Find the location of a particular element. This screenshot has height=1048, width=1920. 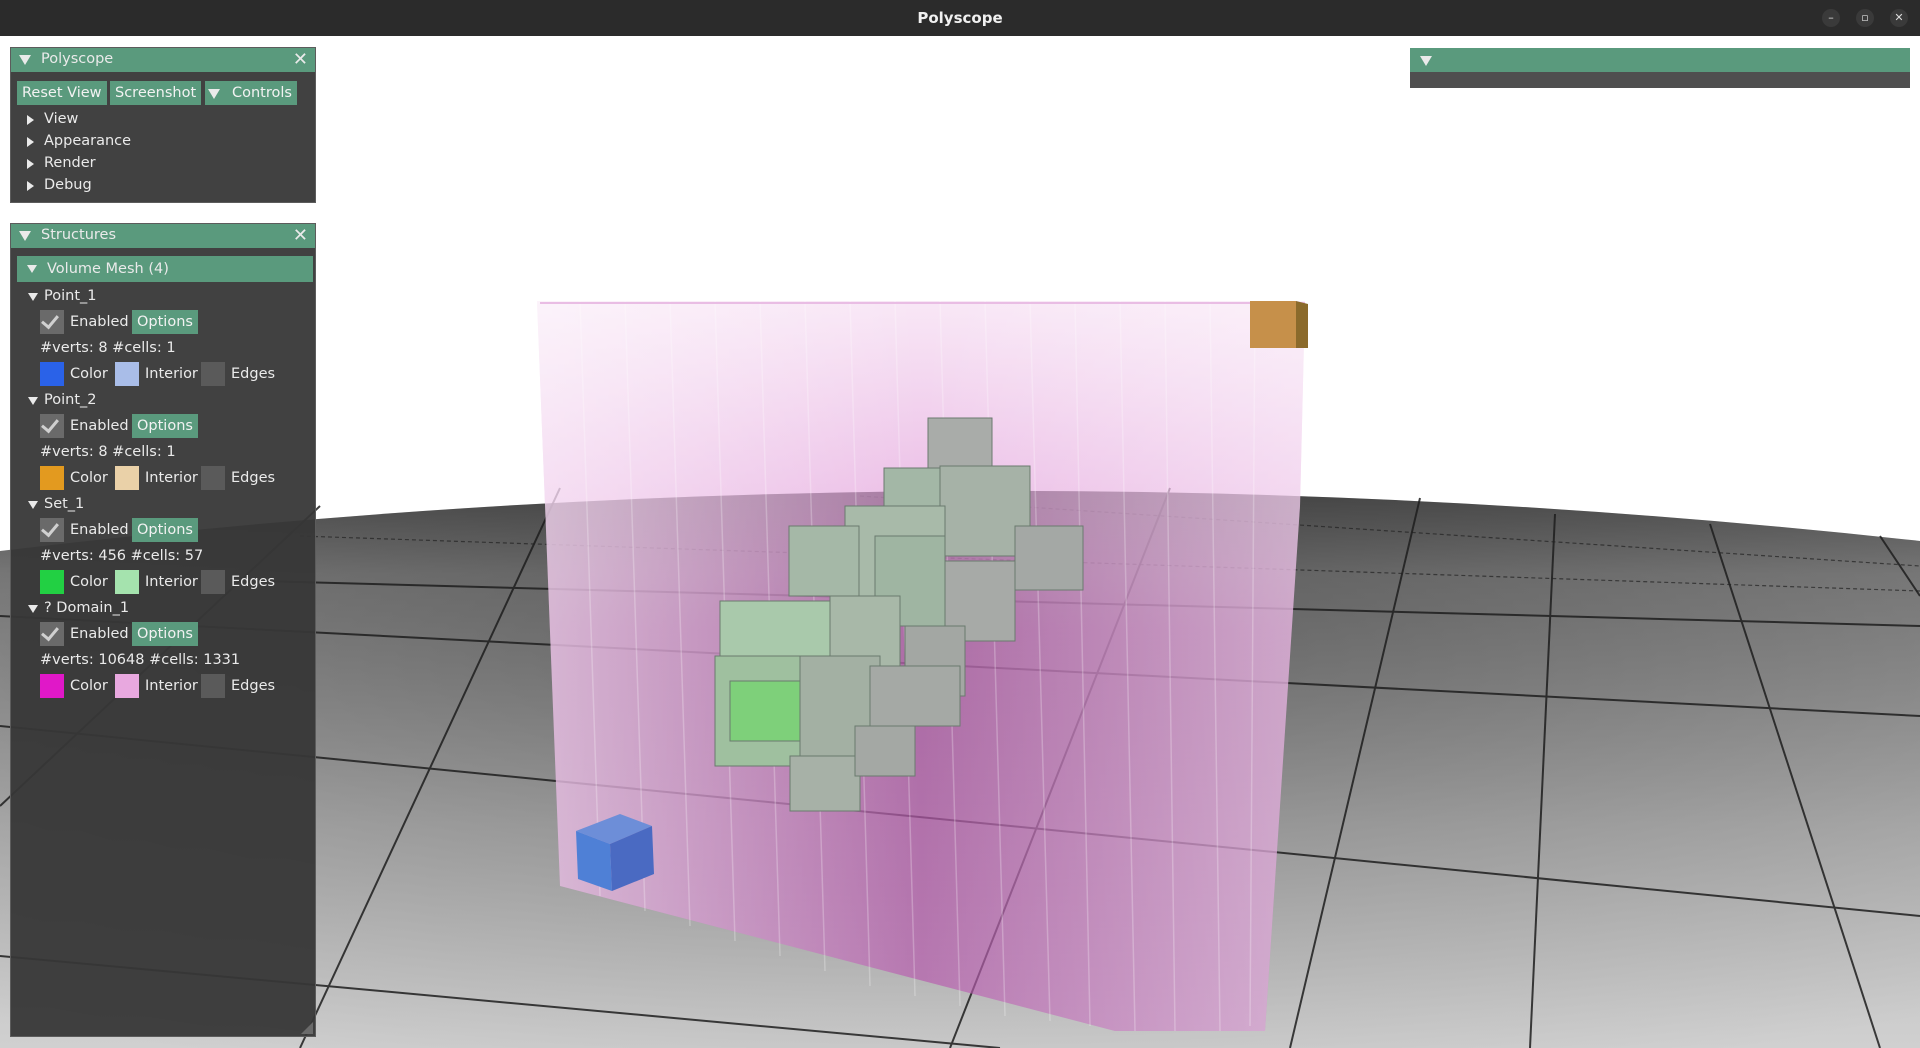

minimize-icon: – is located at coordinates (1831, 18).